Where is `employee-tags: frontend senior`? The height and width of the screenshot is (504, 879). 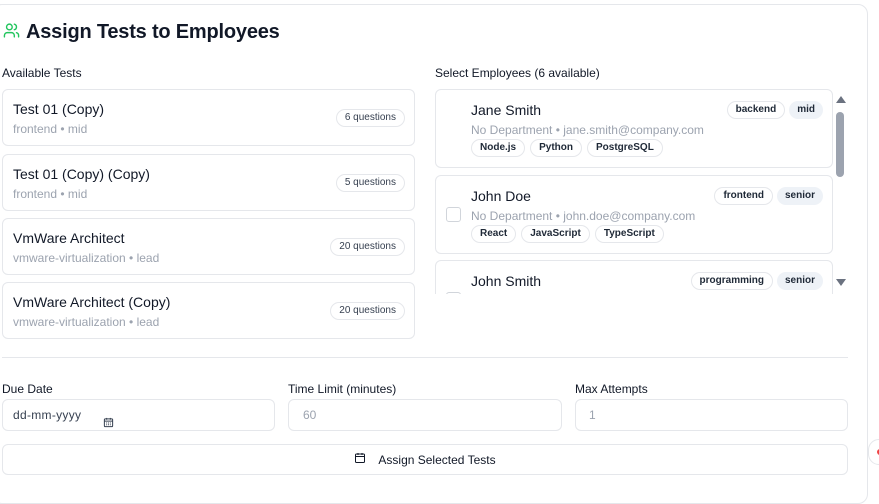
employee-tags: frontend senior is located at coordinates (768, 196).